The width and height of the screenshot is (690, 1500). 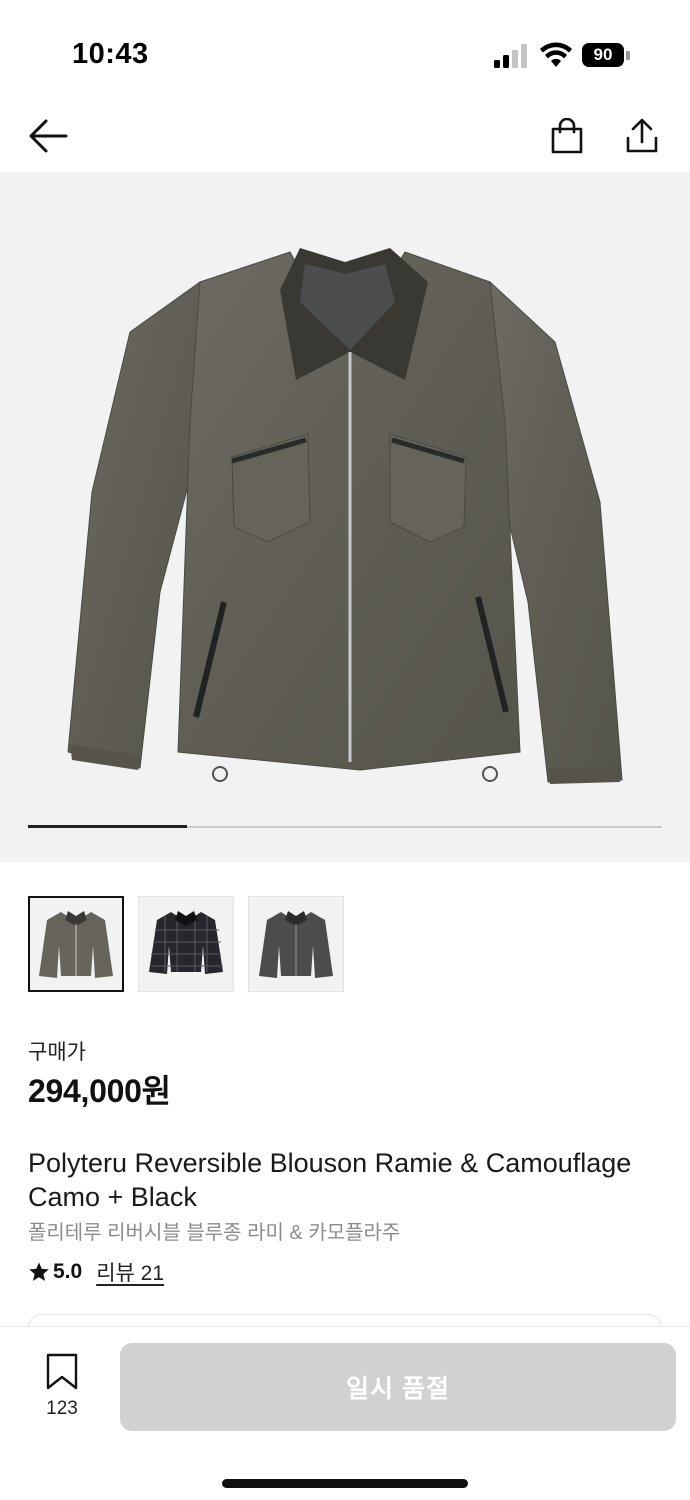 I want to click on share-button, so click(x=642, y=136).